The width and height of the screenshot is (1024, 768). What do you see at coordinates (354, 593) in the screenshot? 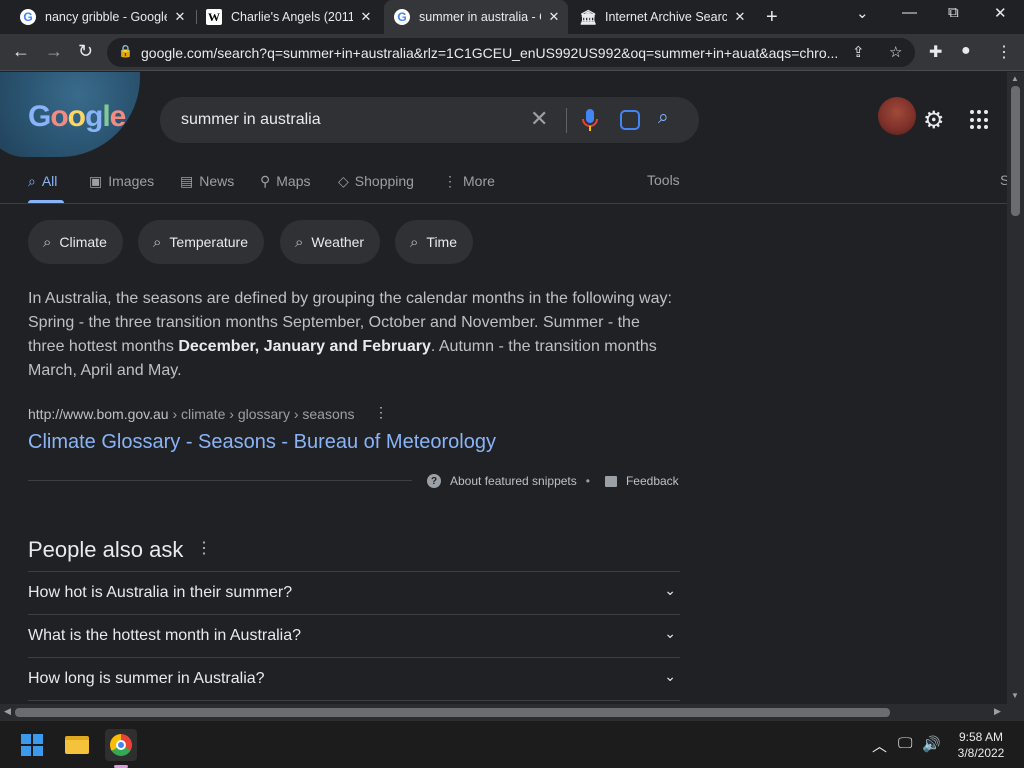
I see `paa-question: How hot is Australia in their summer? ⌄` at bounding box center [354, 593].